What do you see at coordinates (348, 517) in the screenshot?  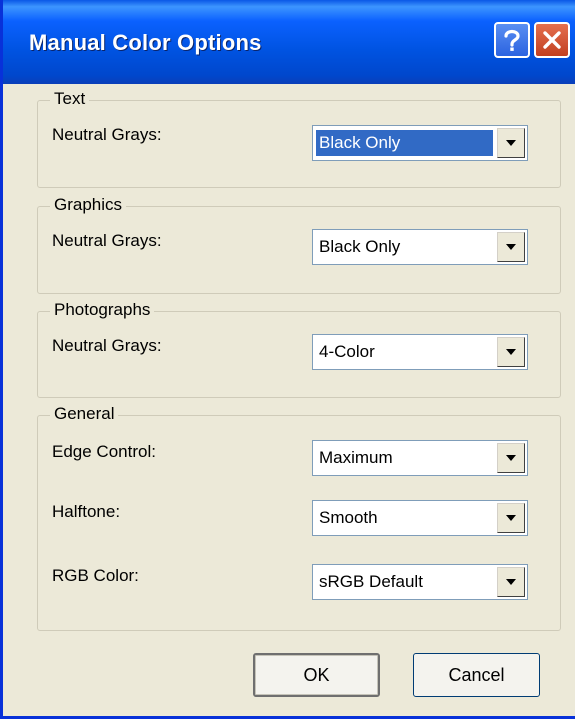 I see `halftone-value: Smooth` at bounding box center [348, 517].